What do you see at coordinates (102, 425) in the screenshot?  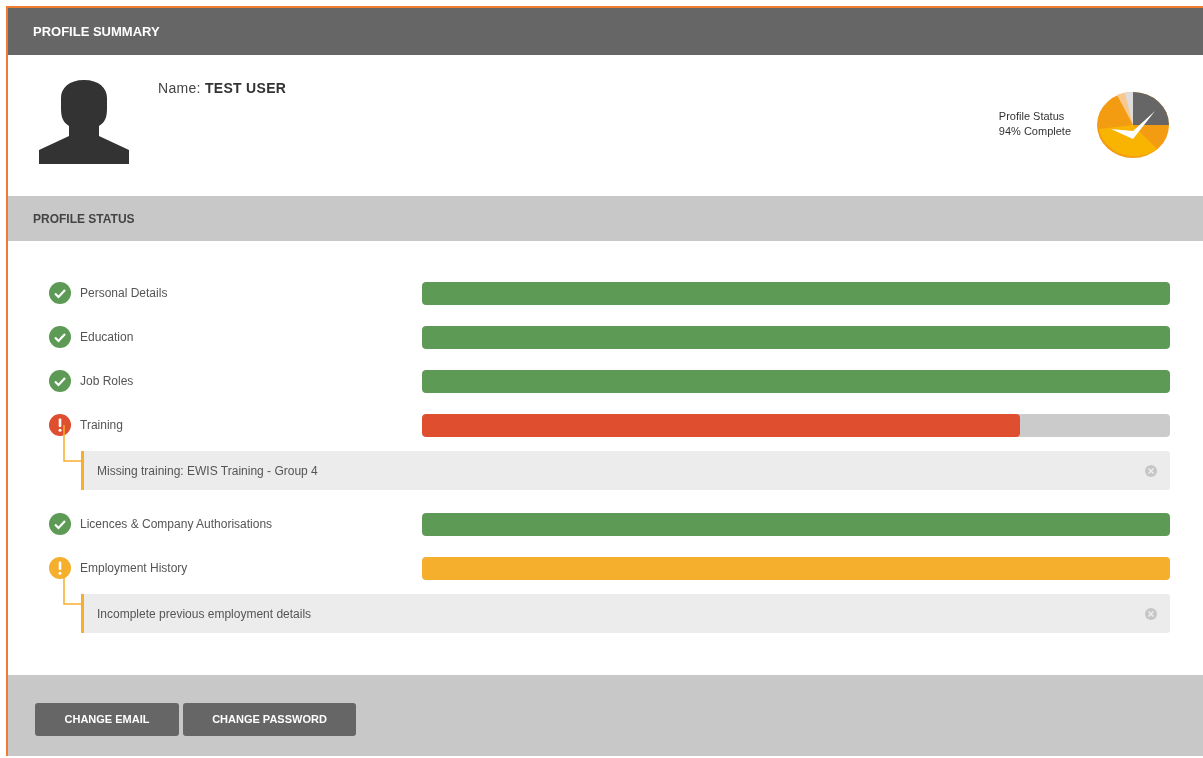 I see `status-label: Training` at bounding box center [102, 425].